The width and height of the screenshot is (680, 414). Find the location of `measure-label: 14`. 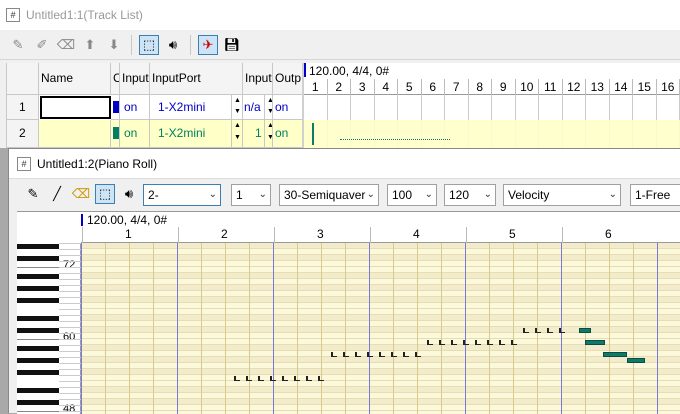

measure-label: 14 is located at coordinates (622, 87).